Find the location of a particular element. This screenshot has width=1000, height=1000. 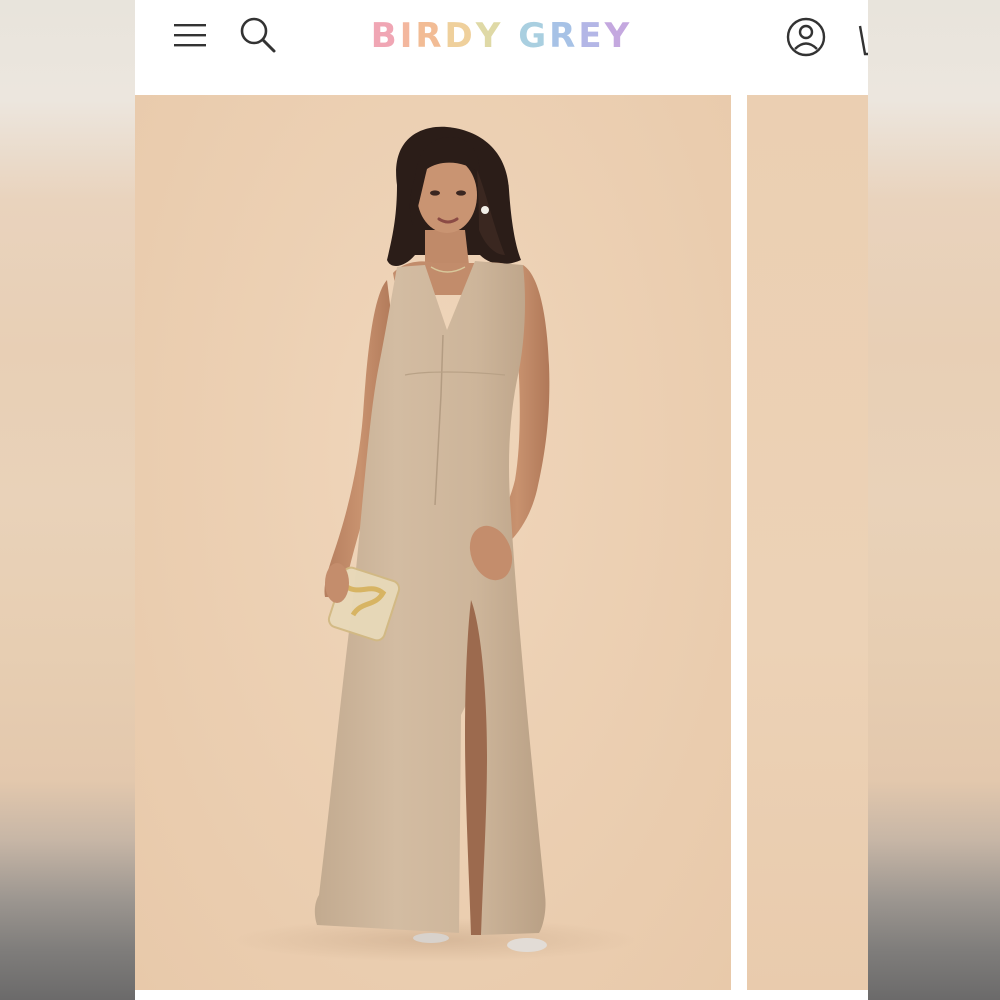

search-icon is located at coordinates (258, 35).